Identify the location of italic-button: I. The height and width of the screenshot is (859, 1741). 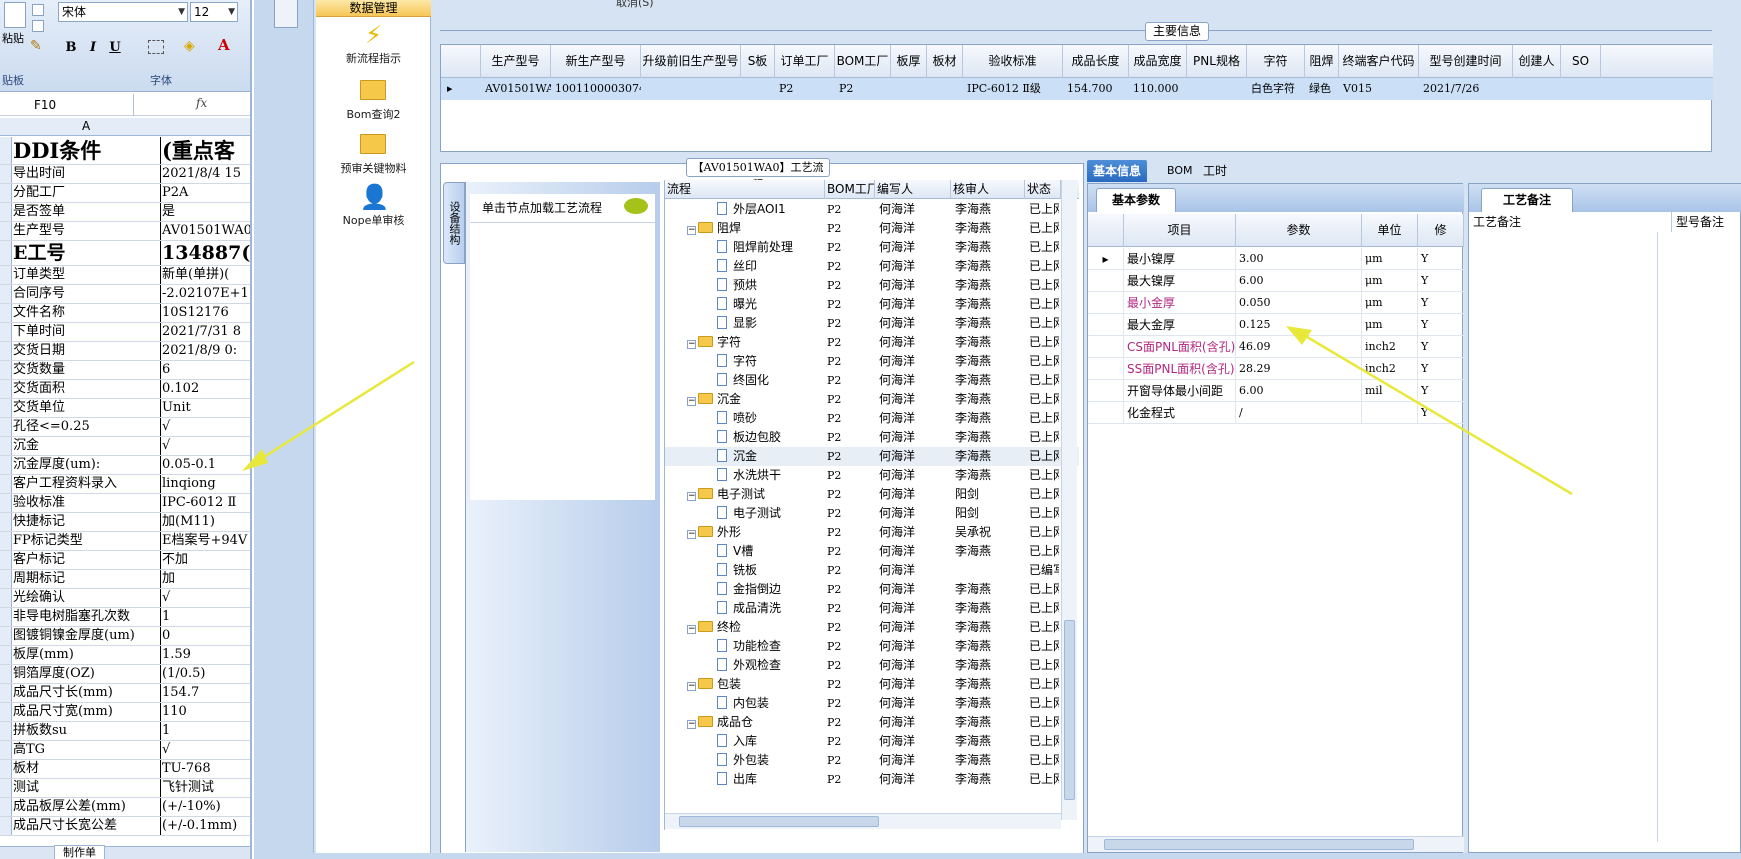
(93, 48).